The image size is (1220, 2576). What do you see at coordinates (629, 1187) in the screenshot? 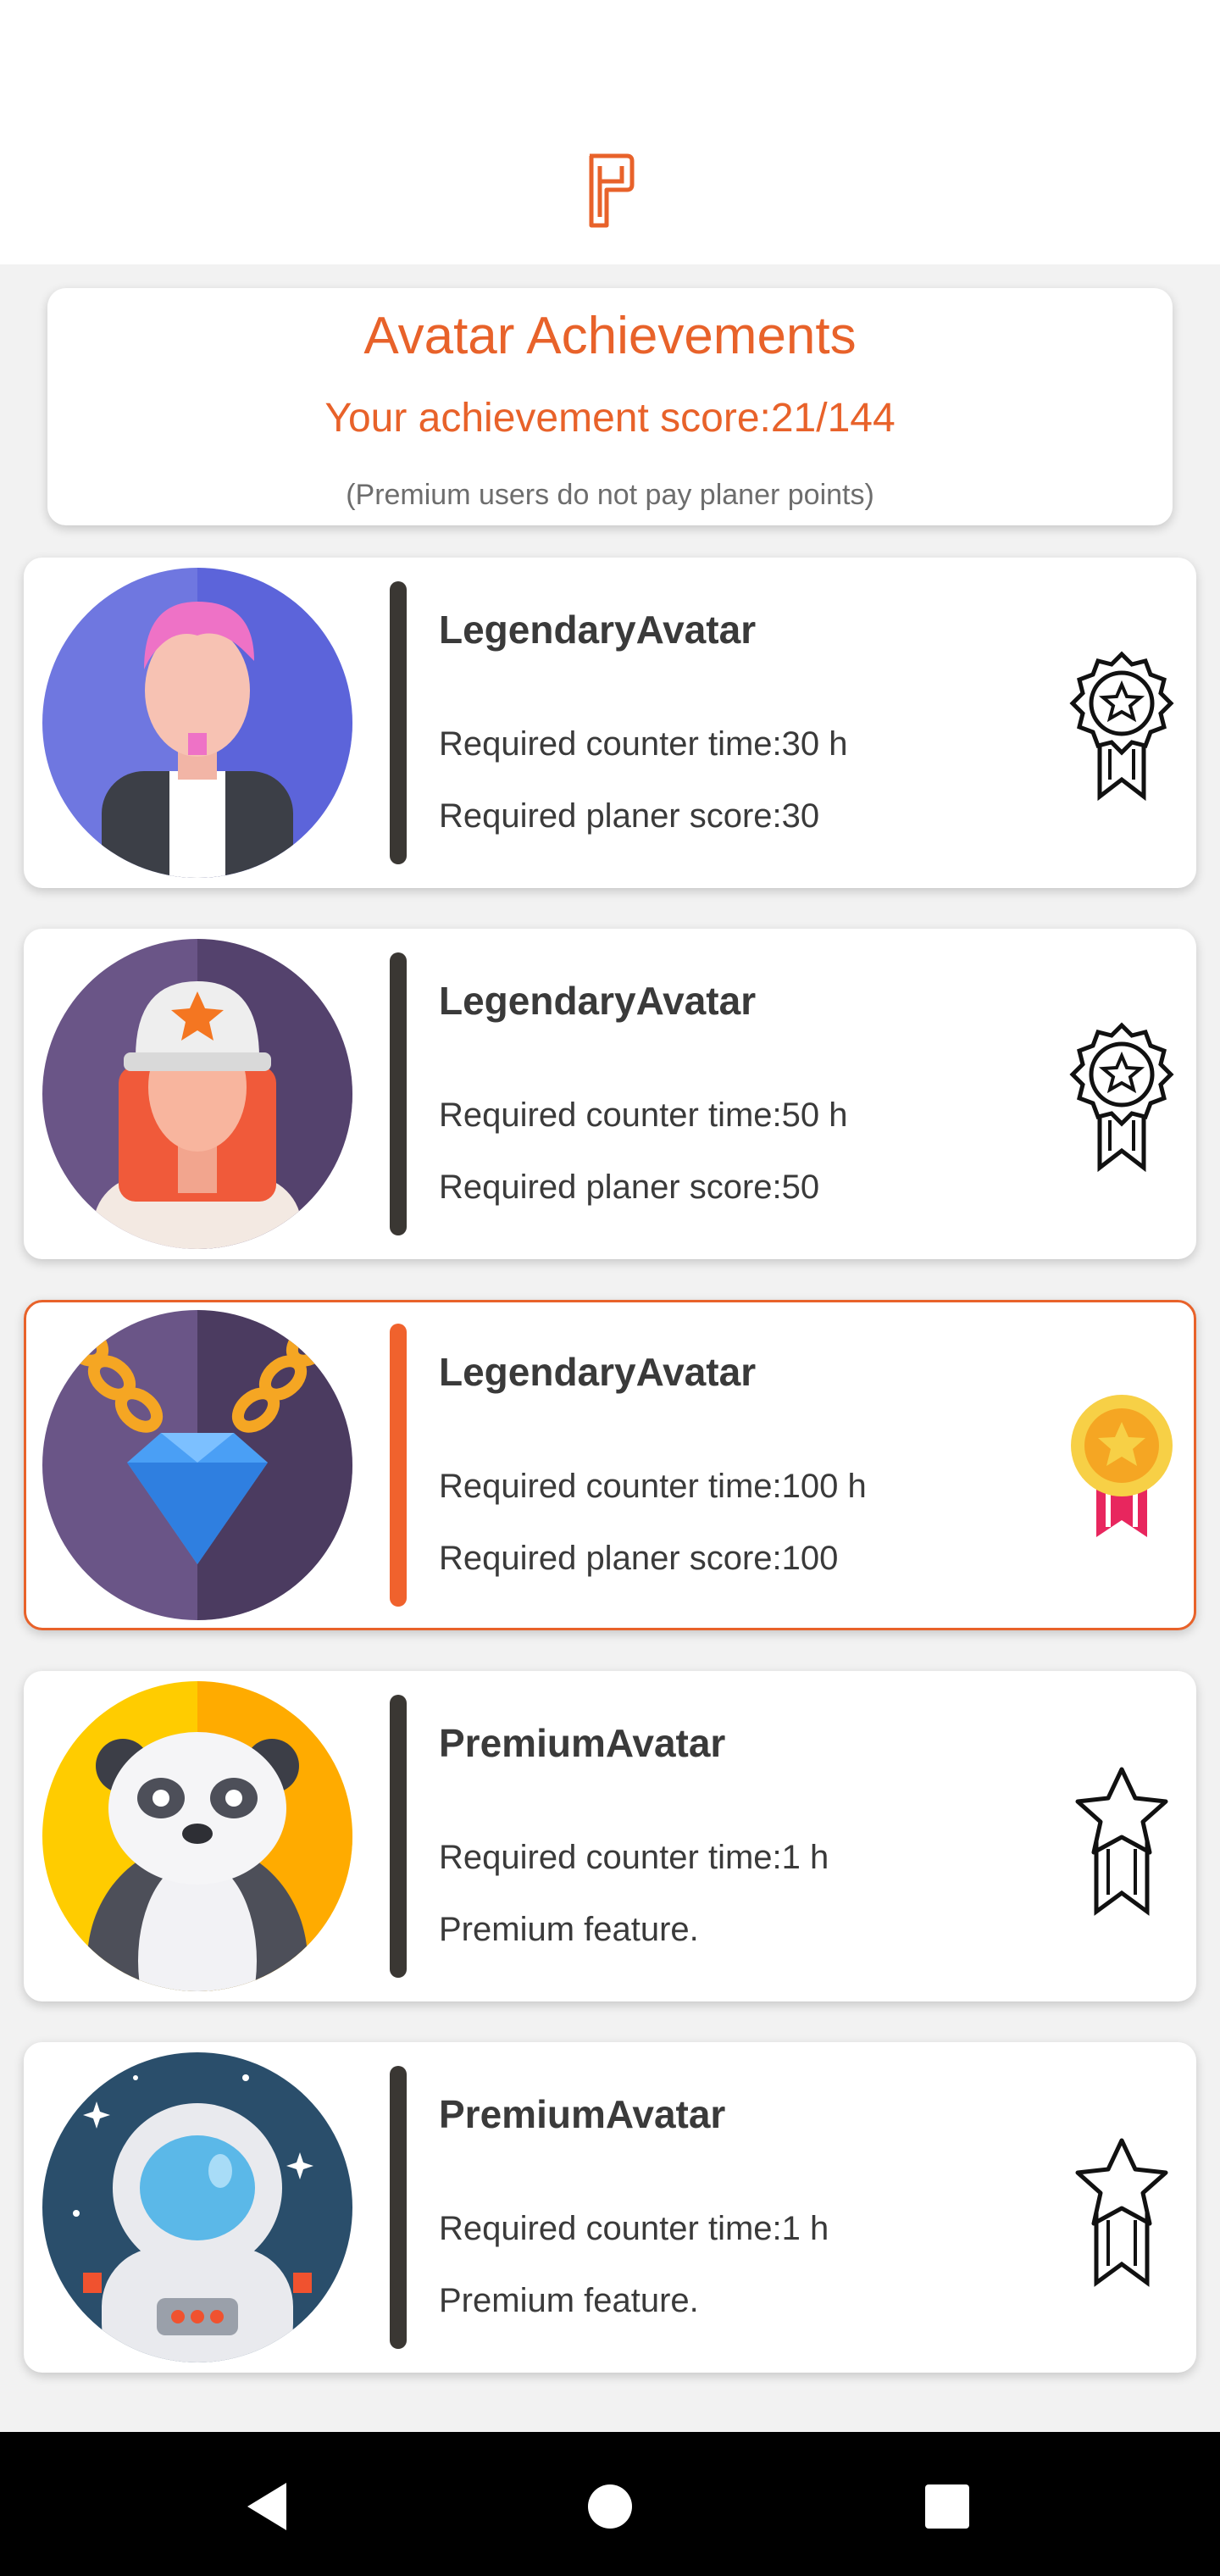
I see `required-planer-score: Required planer score:50` at bounding box center [629, 1187].